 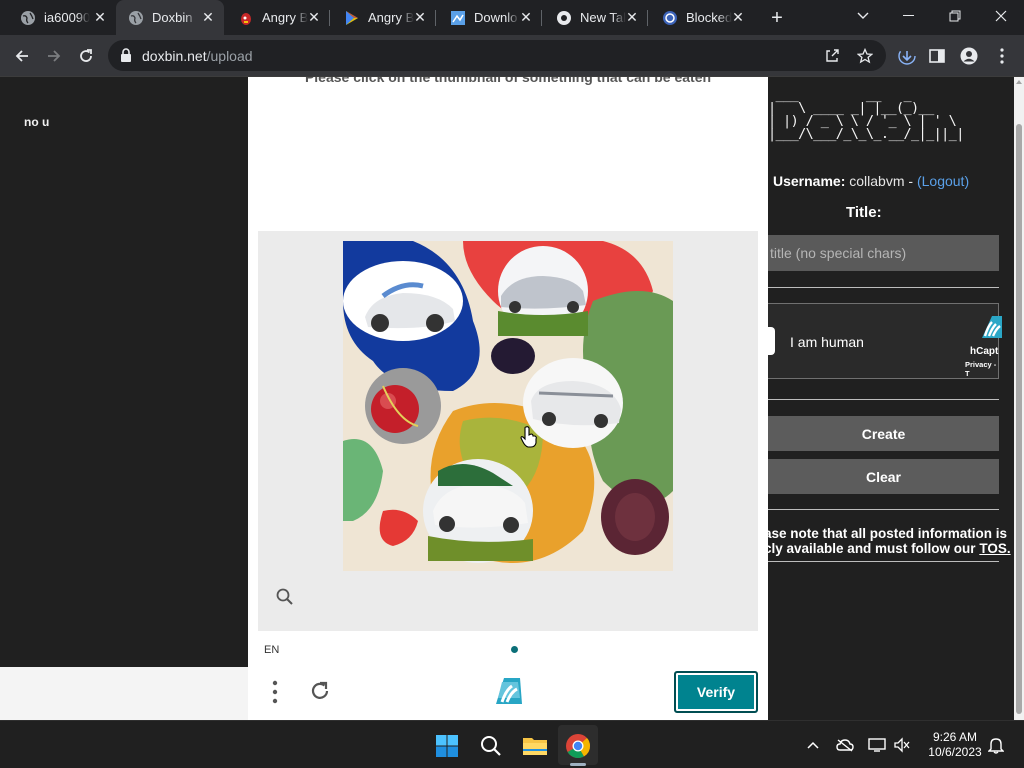 I want to click on onedrive-icon, so click(x=845, y=745).